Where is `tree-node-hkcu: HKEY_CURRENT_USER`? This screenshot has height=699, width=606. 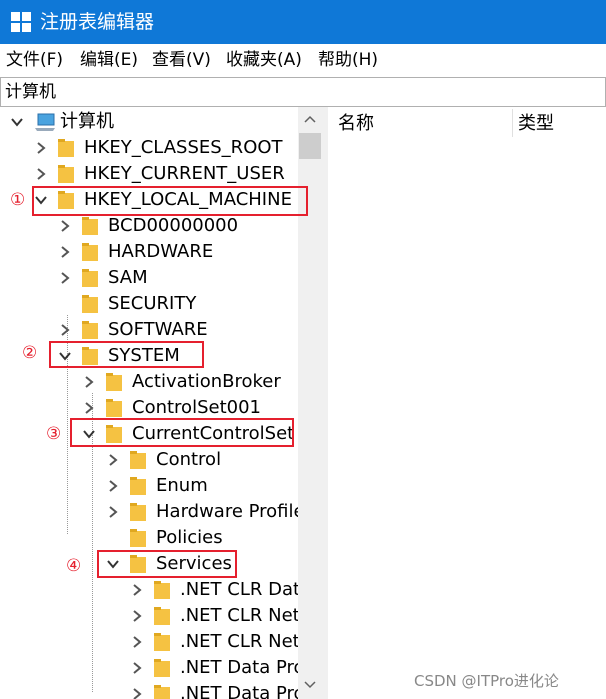
tree-node-hkcu: HKEY_CURRENT_USER is located at coordinates (149, 174).